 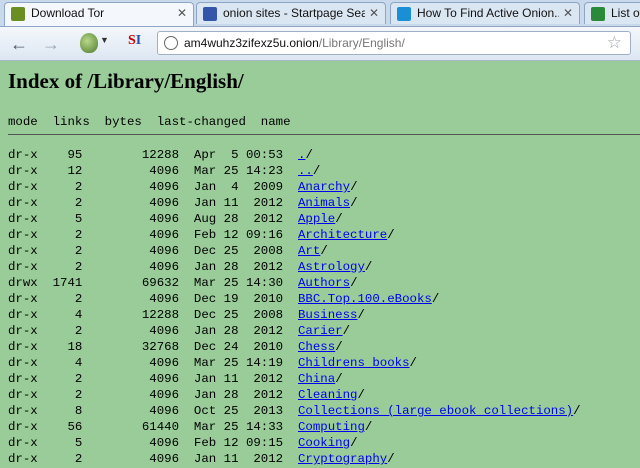 I want to click on directory-link: Chess, so click(x=316, y=347).